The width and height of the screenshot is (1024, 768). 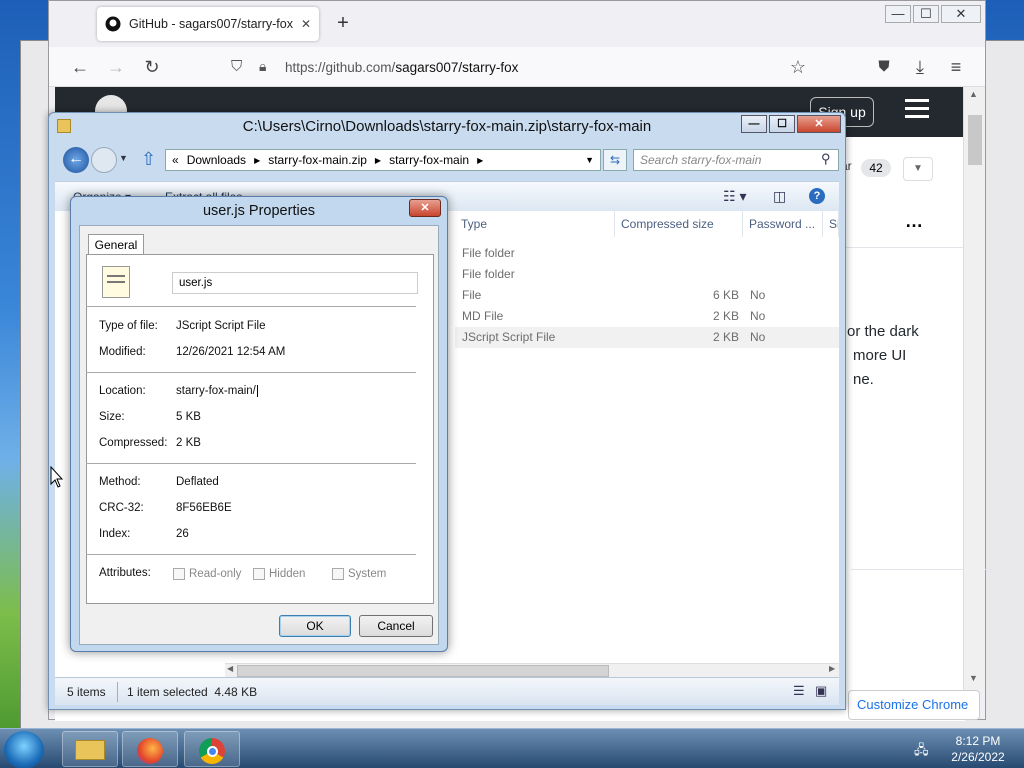 What do you see at coordinates (24, 749) in the screenshot?
I see `start-button` at bounding box center [24, 749].